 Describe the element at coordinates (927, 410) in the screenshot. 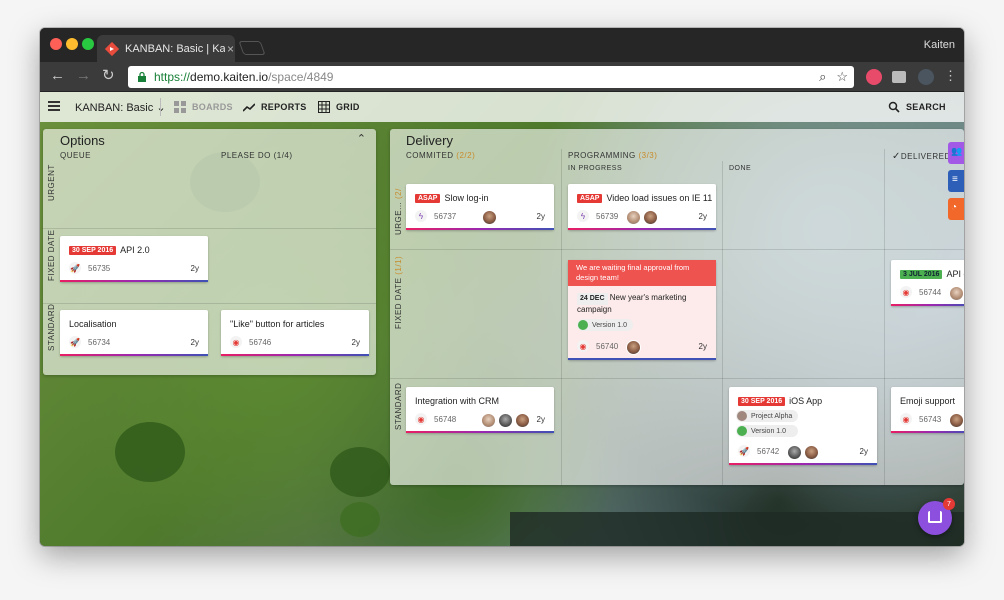

I see `card-emoji-support: Emoji support ◉ 56743` at that location.